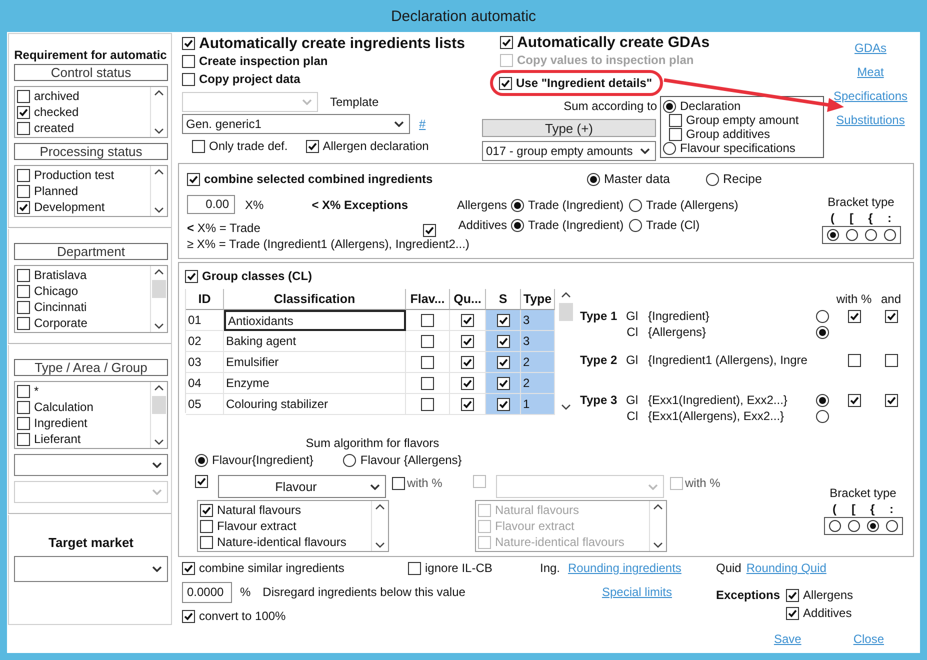  Describe the element at coordinates (718, 400) in the screenshot. I see `rule-pattern: {Exx1(Ingredient), Exx2...}` at that location.